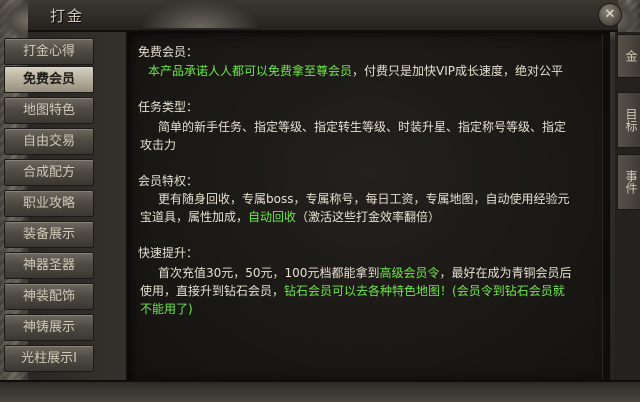 Image resolution: width=640 pixels, height=402 pixels. What do you see at coordinates (628, 182) in the screenshot?
I see `right-tab-event: 事件` at bounding box center [628, 182].